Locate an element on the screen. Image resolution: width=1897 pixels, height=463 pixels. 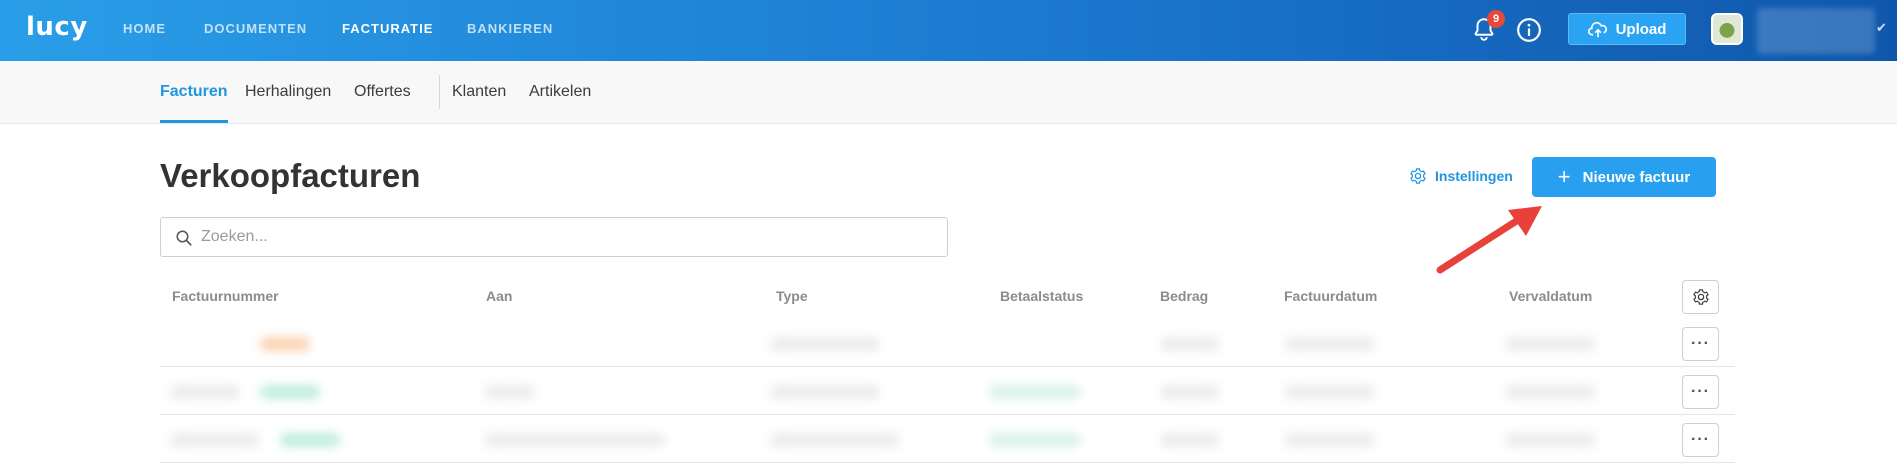
upload-button-label: Upload is located at coordinates (1641, 29).